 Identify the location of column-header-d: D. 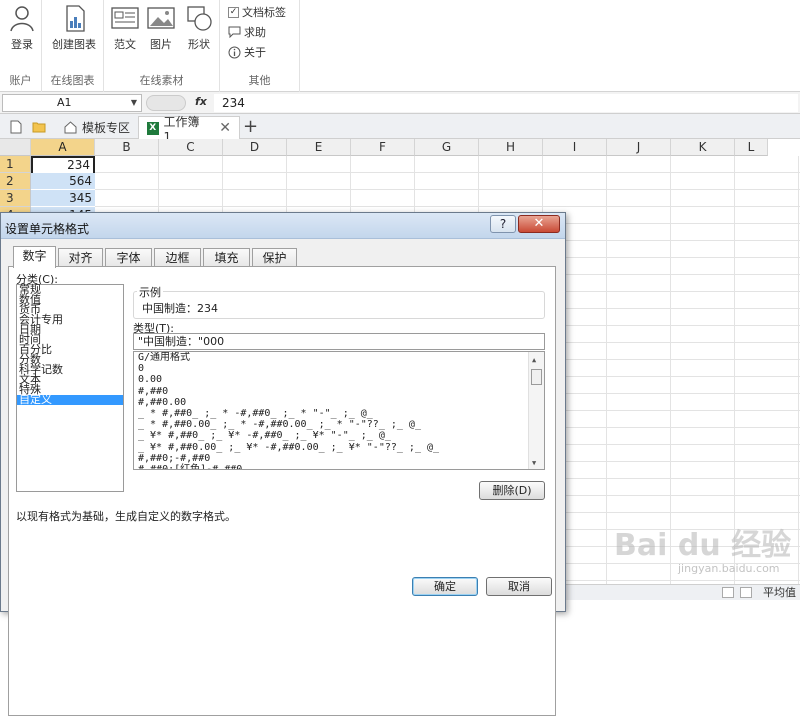
(255, 147).